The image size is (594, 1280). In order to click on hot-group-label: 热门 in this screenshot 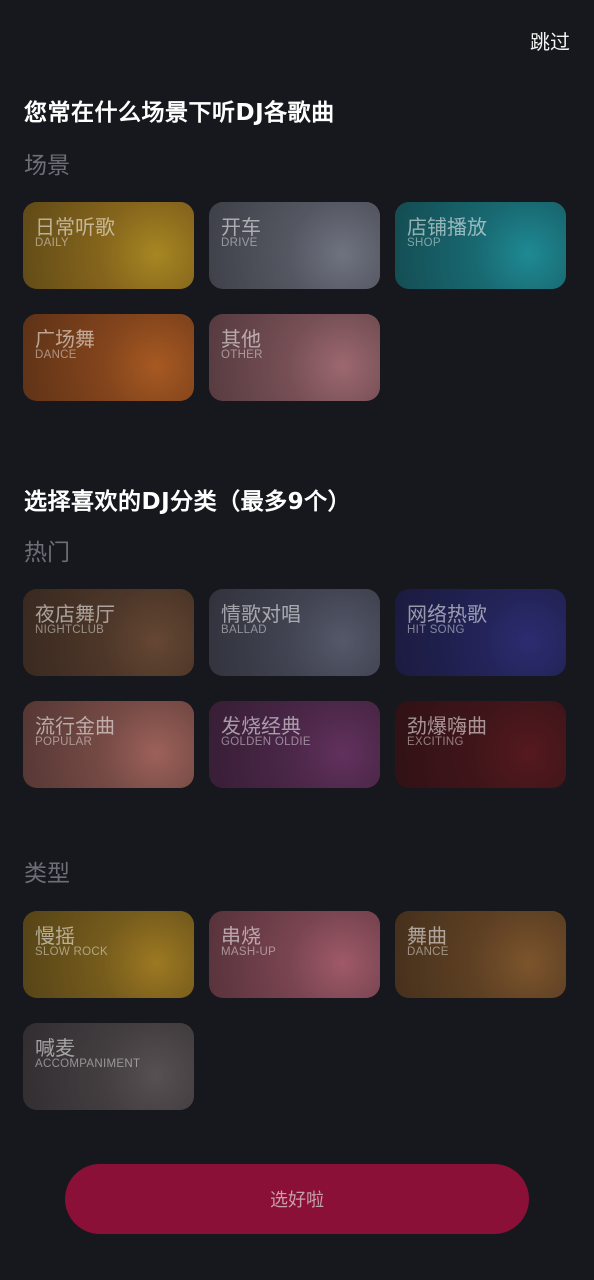, I will do `click(47, 553)`.